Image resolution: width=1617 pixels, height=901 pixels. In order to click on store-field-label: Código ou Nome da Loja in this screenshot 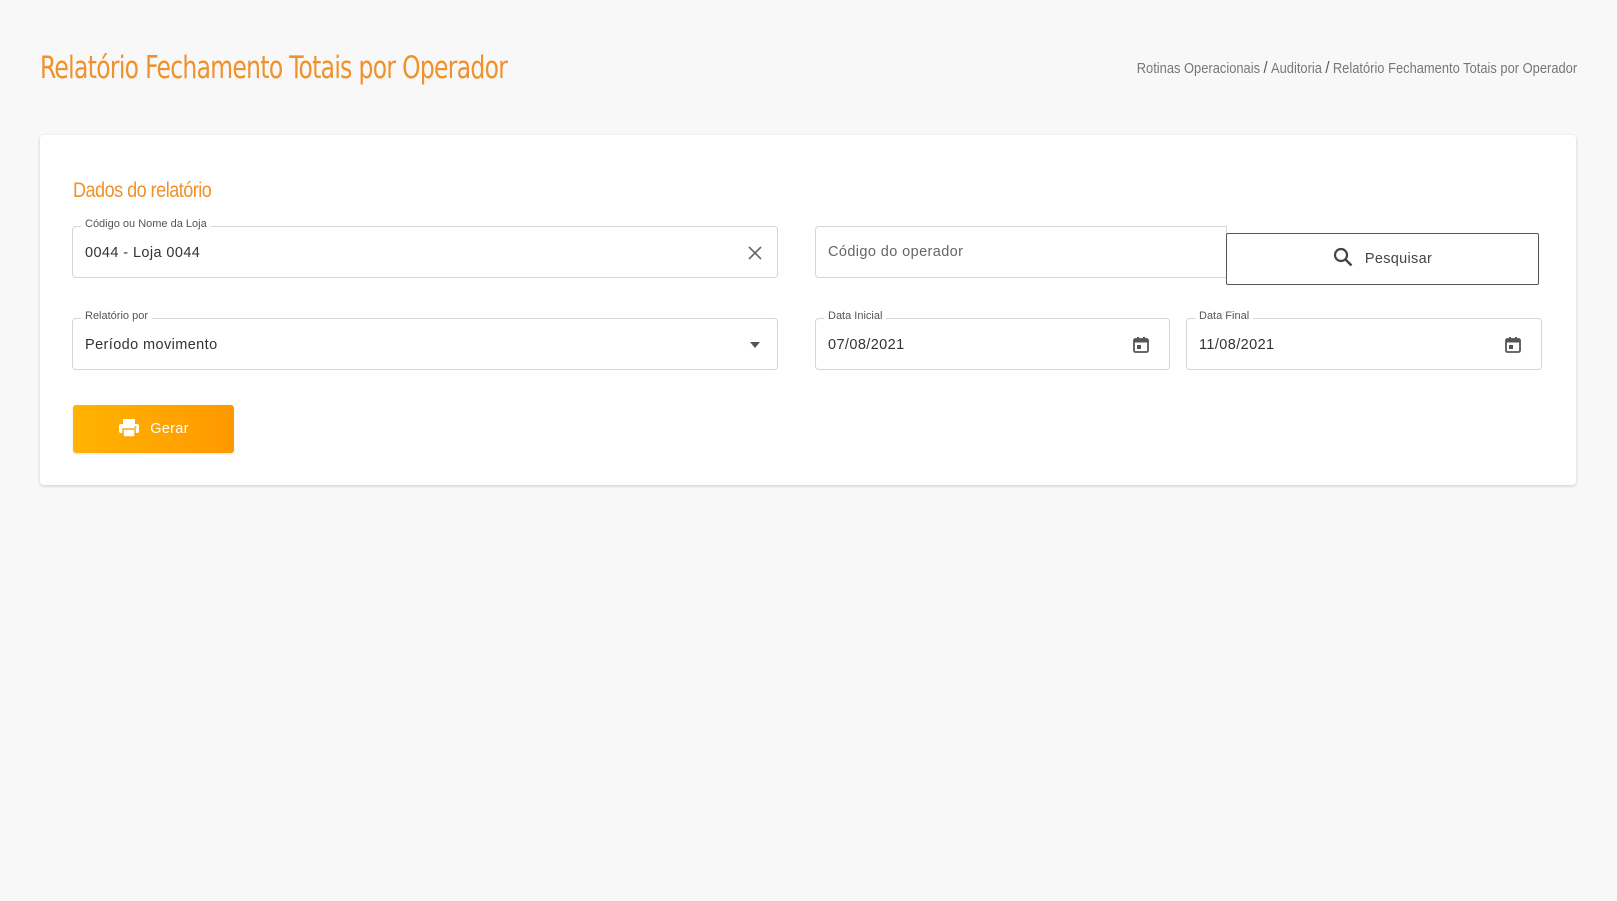, I will do `click(146, 224)`.